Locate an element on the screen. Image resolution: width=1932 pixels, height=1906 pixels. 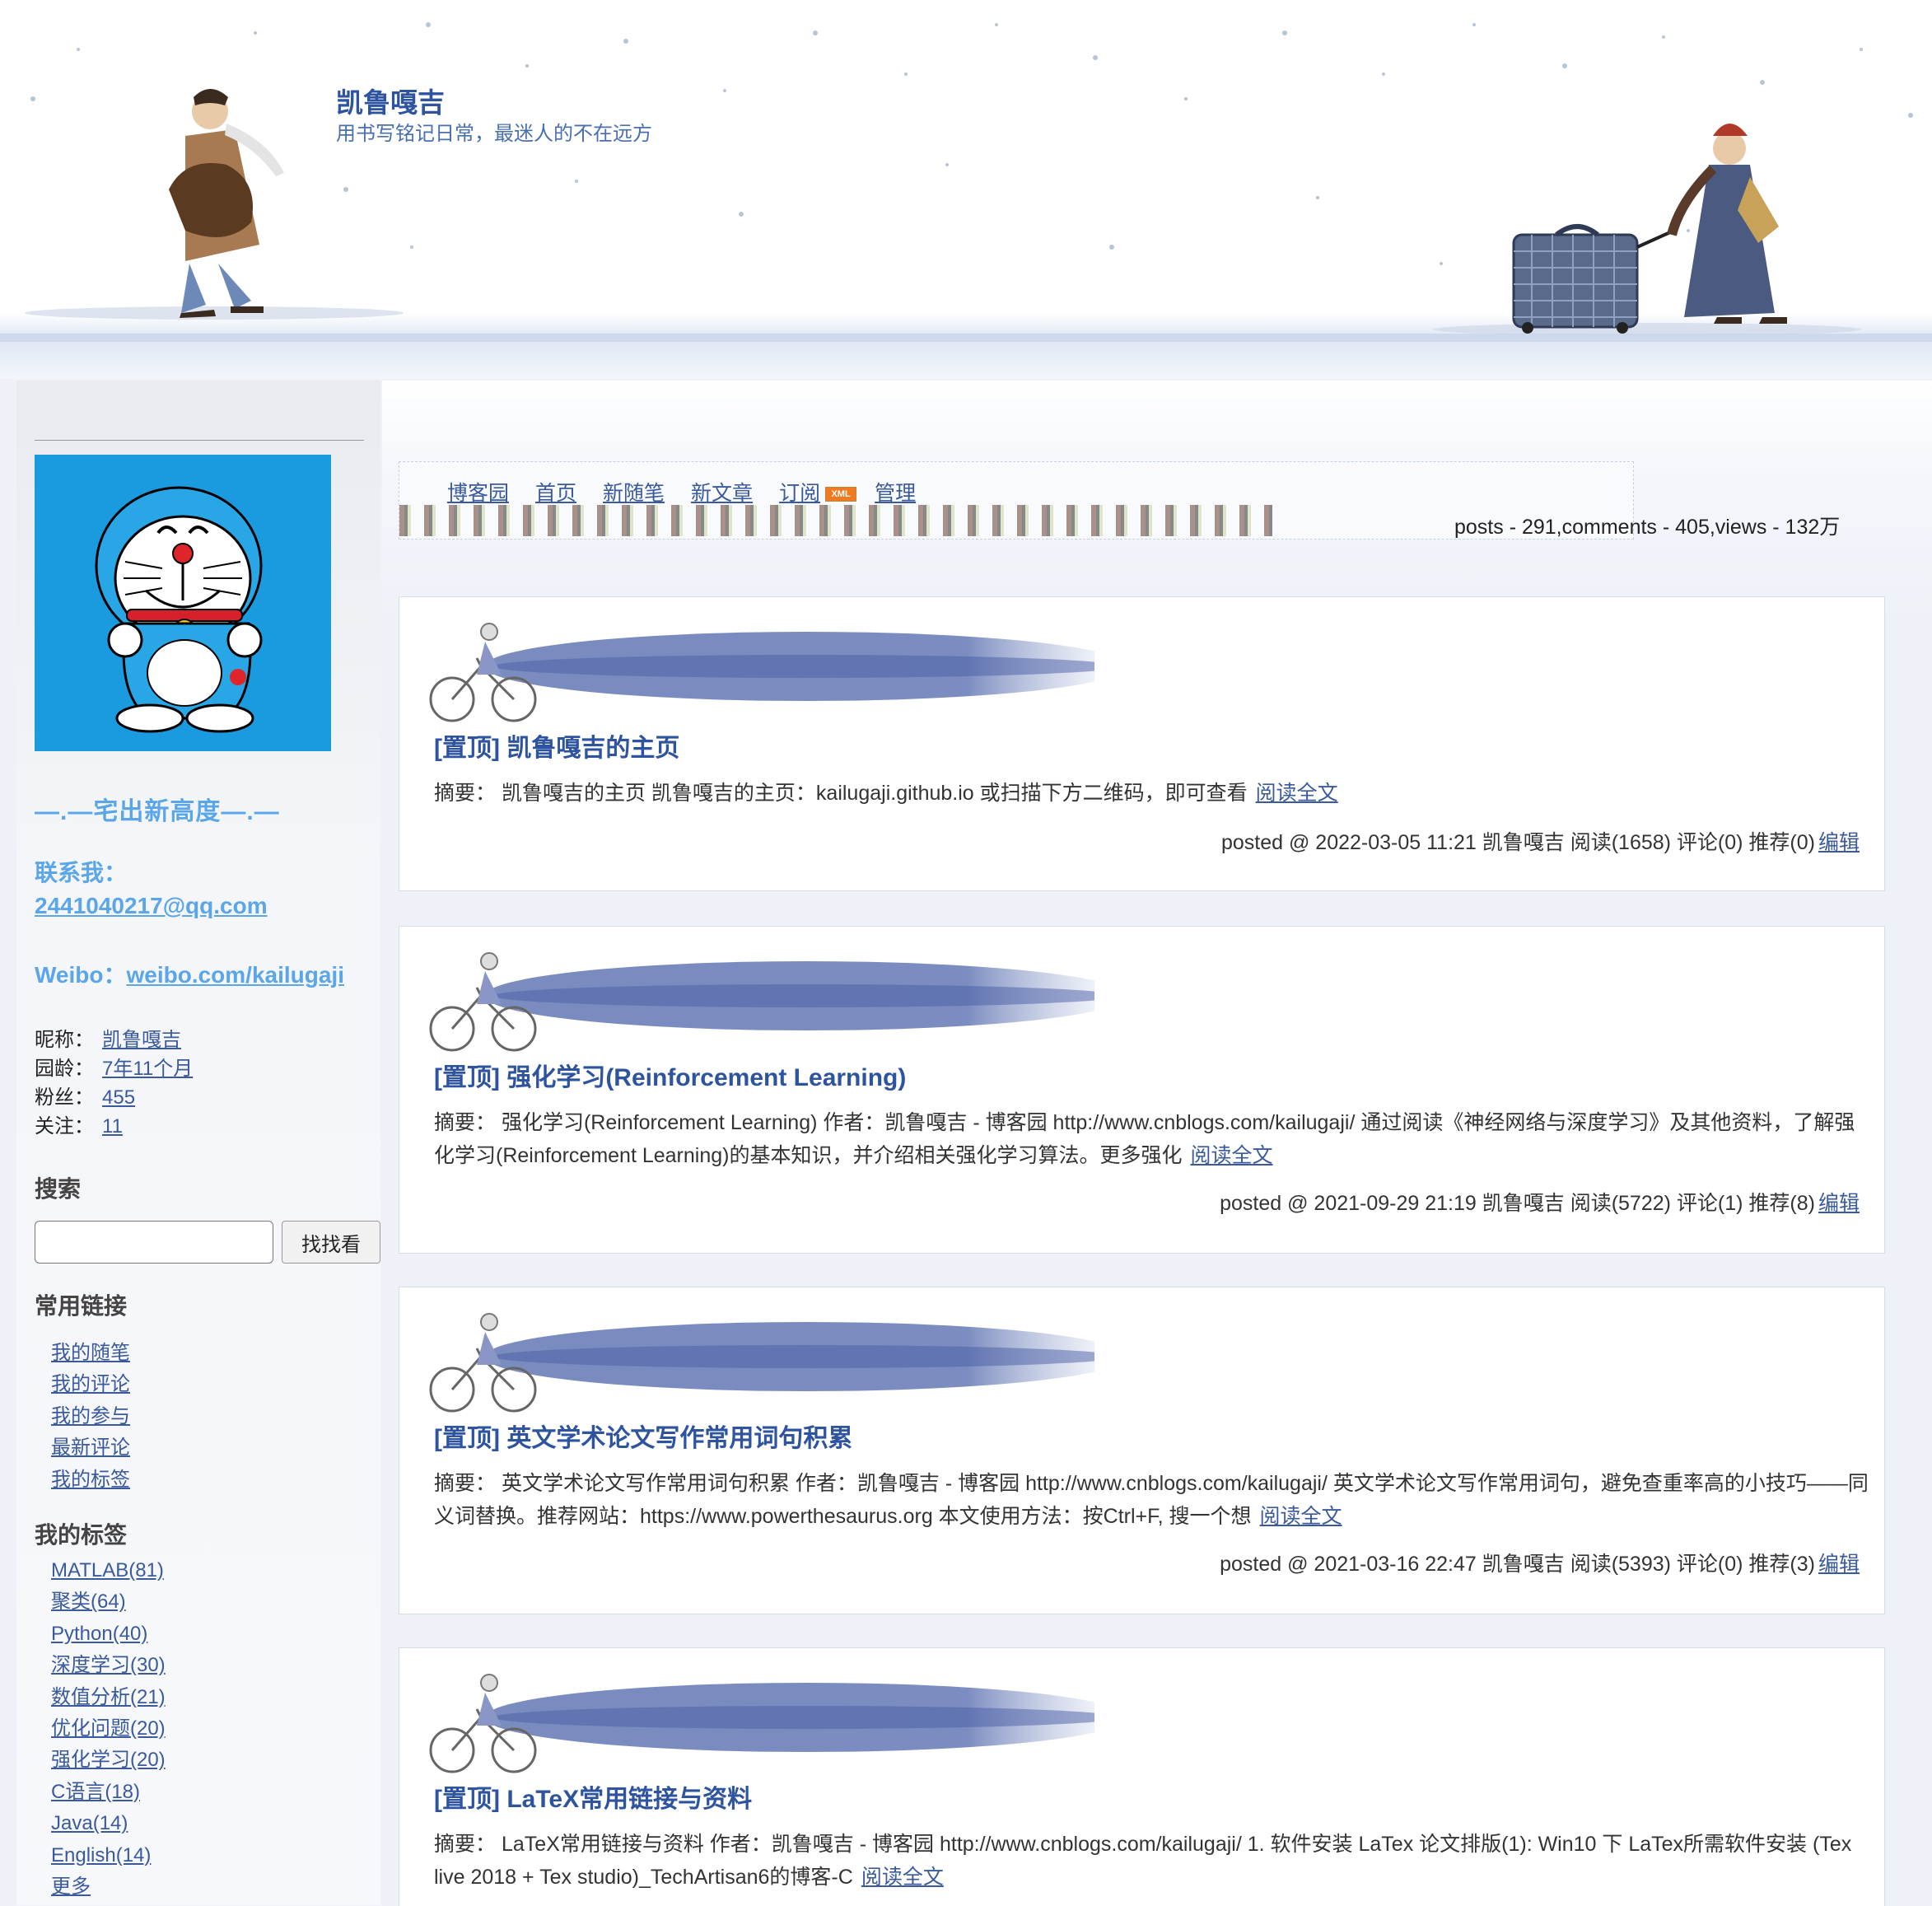
post-title-link: [置顶] LaTeX常用链接与资料 is located at coordinates (593, 1796).